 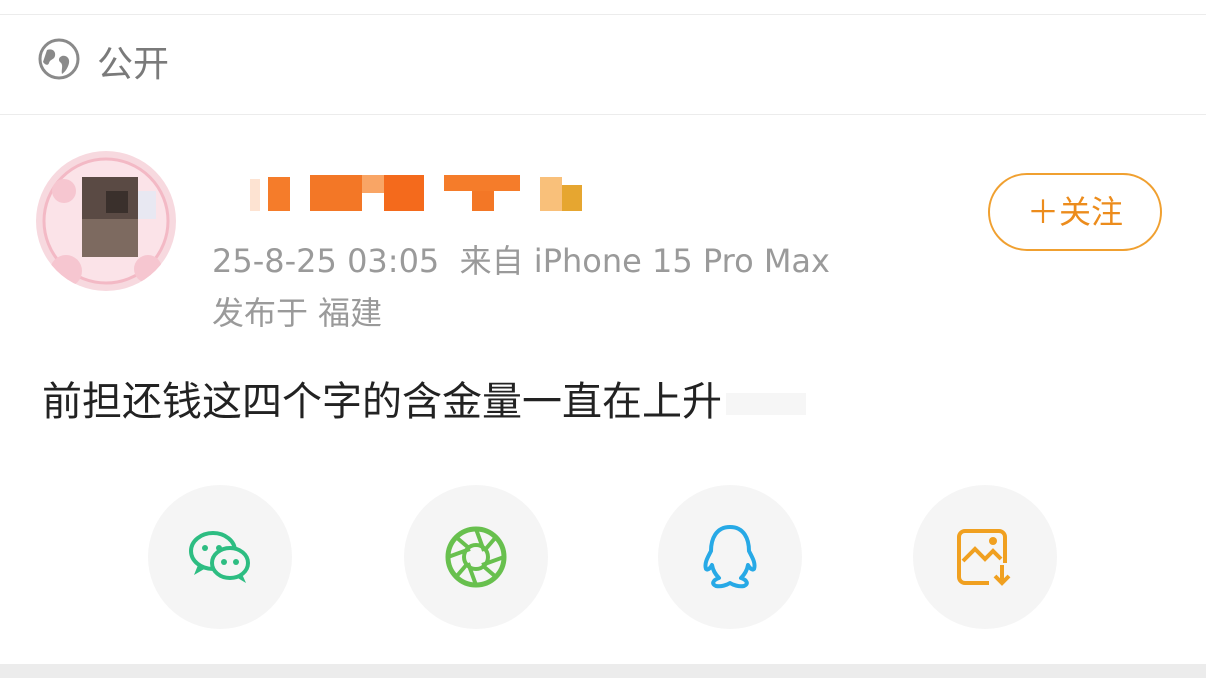 What do you see at coordinates (420, 194) in the screenshot?
I see `username-mosaic` at bounding box center [420, 194].